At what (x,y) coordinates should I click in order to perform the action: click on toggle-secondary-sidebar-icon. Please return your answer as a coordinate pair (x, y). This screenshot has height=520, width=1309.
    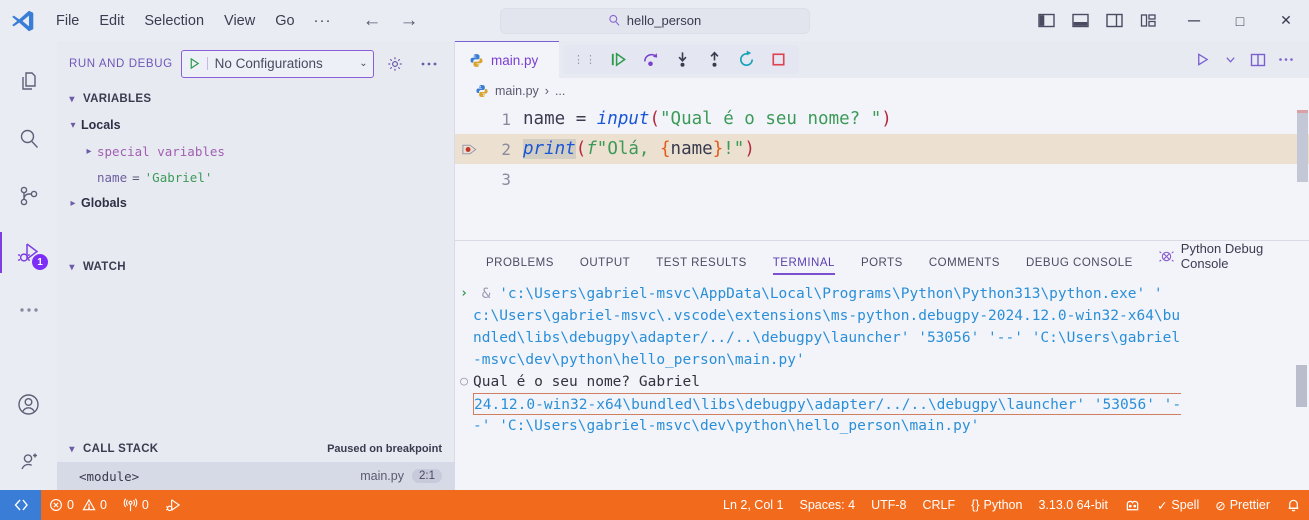
    Looking at the image, I should click on (1114, 21).